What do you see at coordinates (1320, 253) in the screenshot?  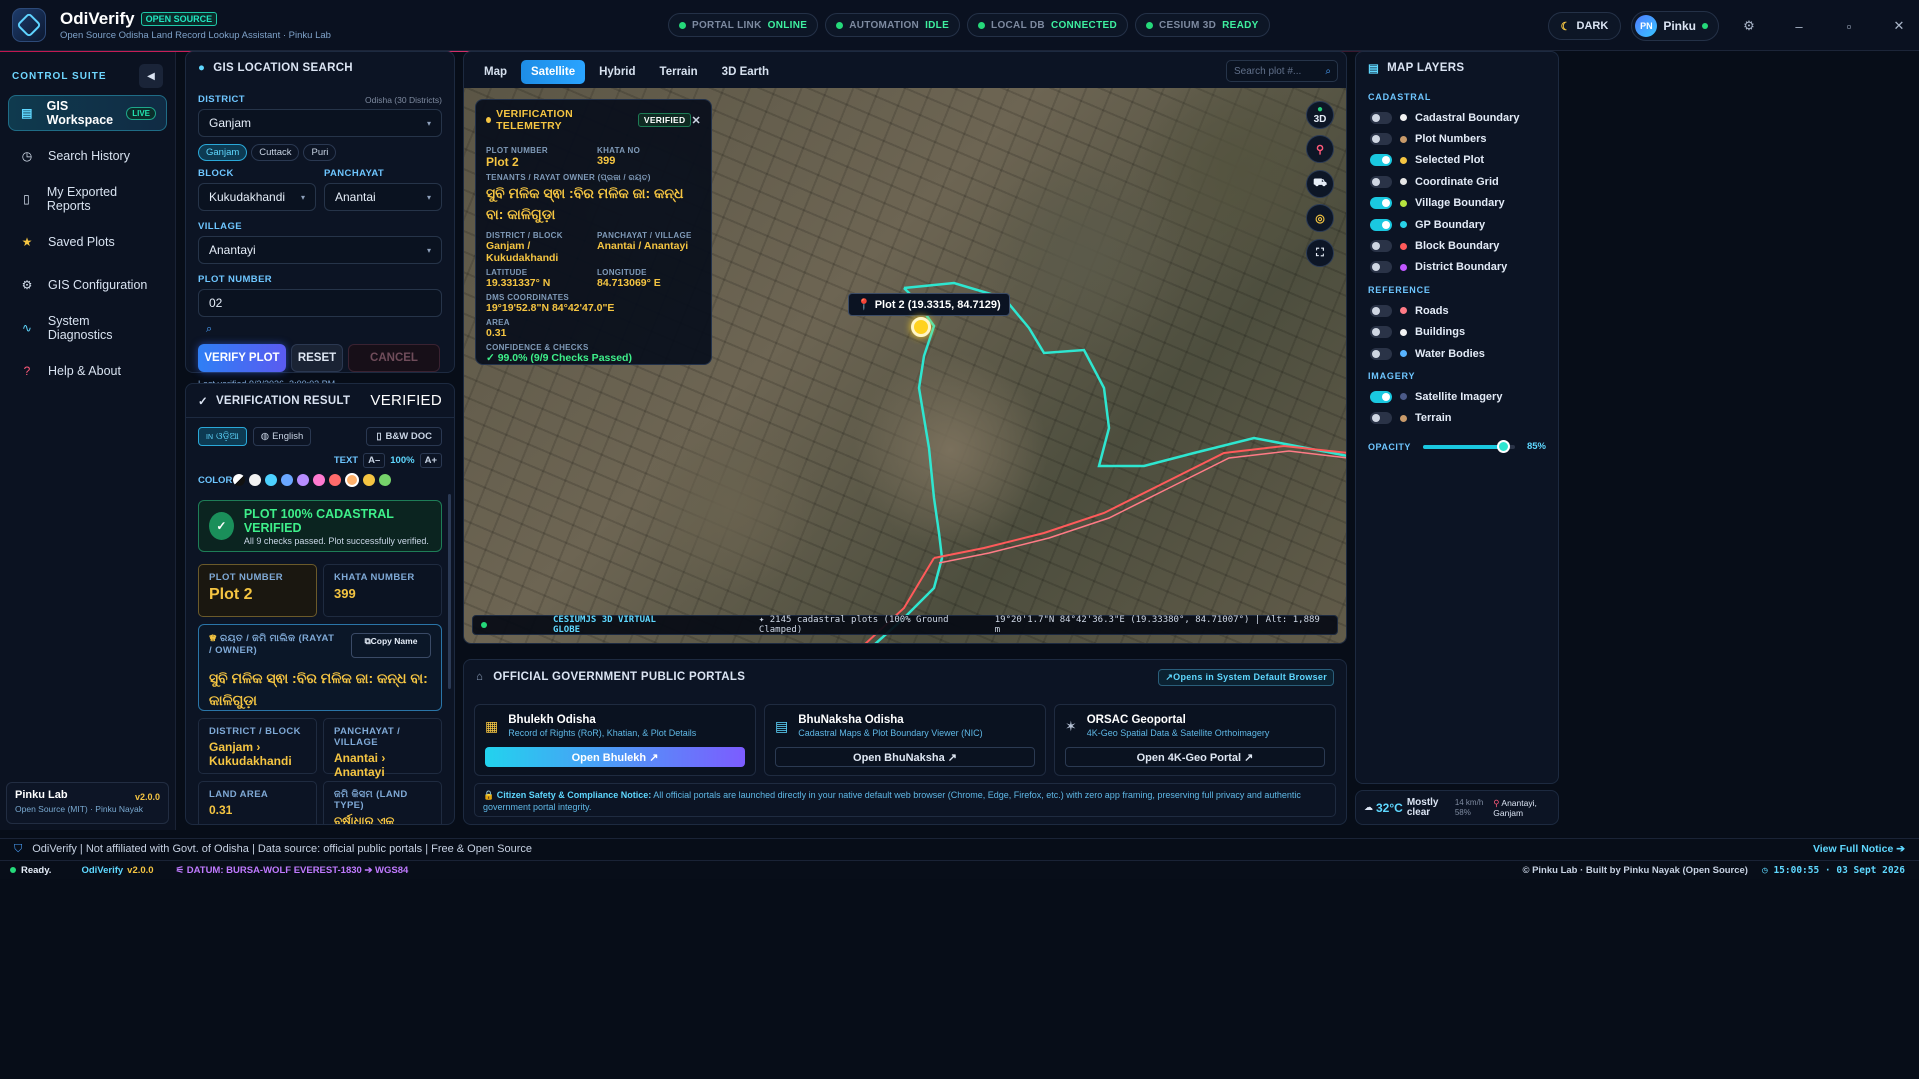 I see `fullscreen-button: ⛶` at bounding box center [1320, 253].